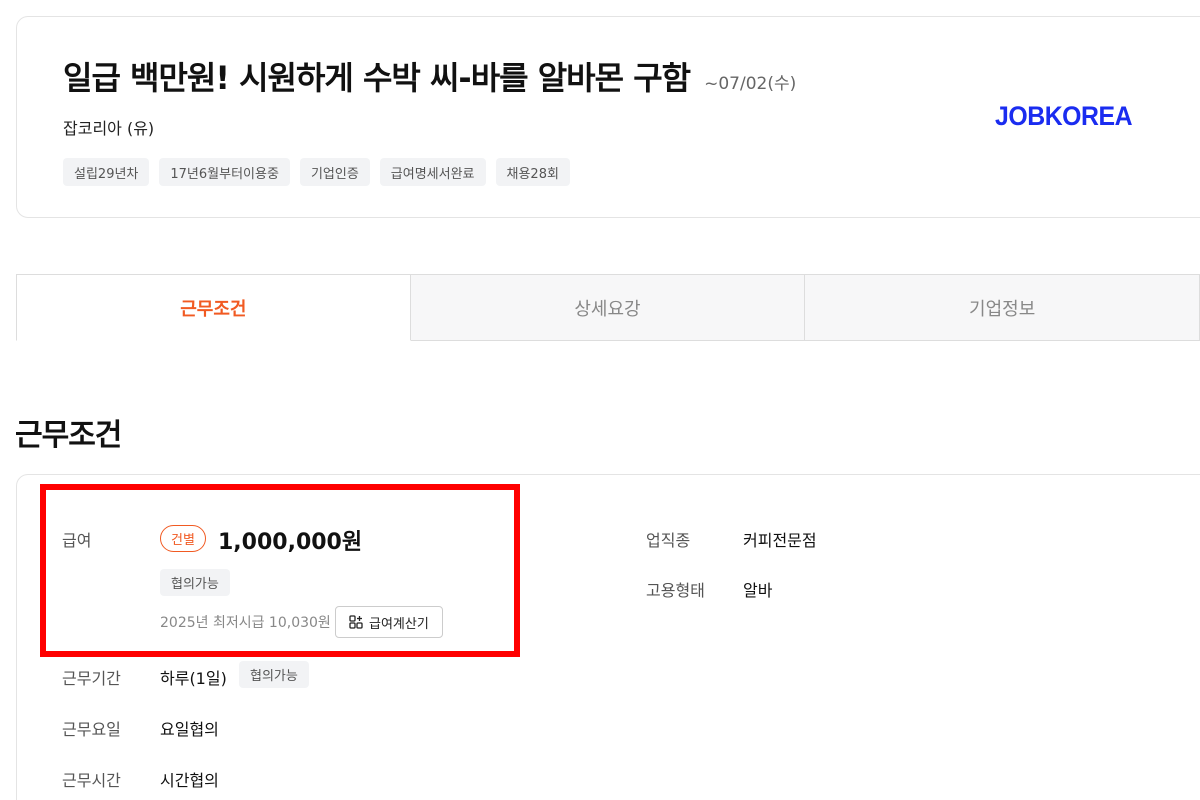 This screenshot has height=800, width=1200. I want to click on industry-value: 커피전문점, so click(780, 540).